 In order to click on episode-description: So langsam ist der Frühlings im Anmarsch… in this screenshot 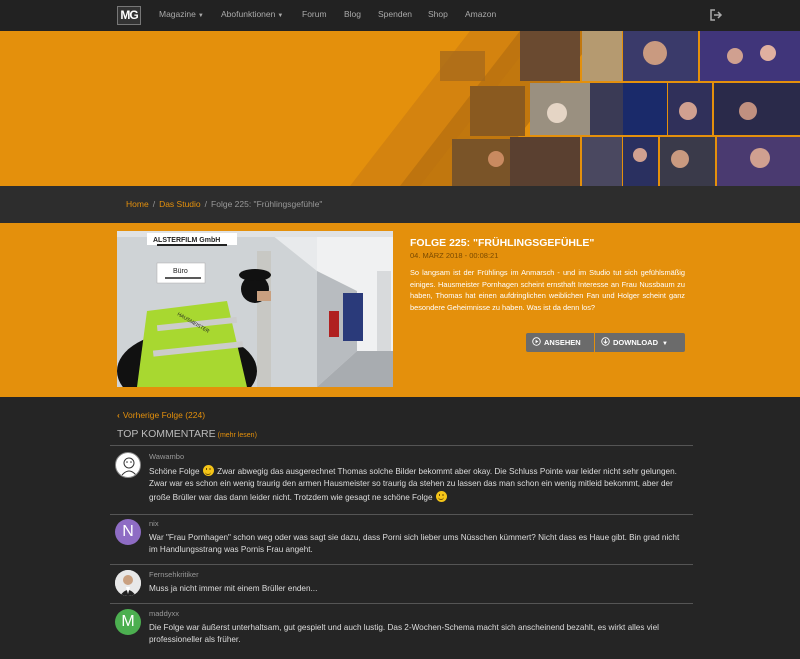, I will do `click(547, 290)`.